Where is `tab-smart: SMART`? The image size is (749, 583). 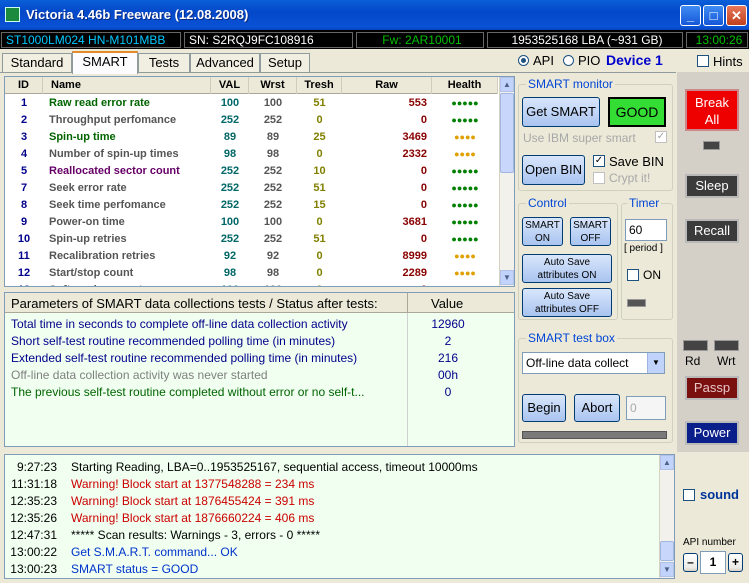 tab-smart: SMART is located at coordinates (105, 62).